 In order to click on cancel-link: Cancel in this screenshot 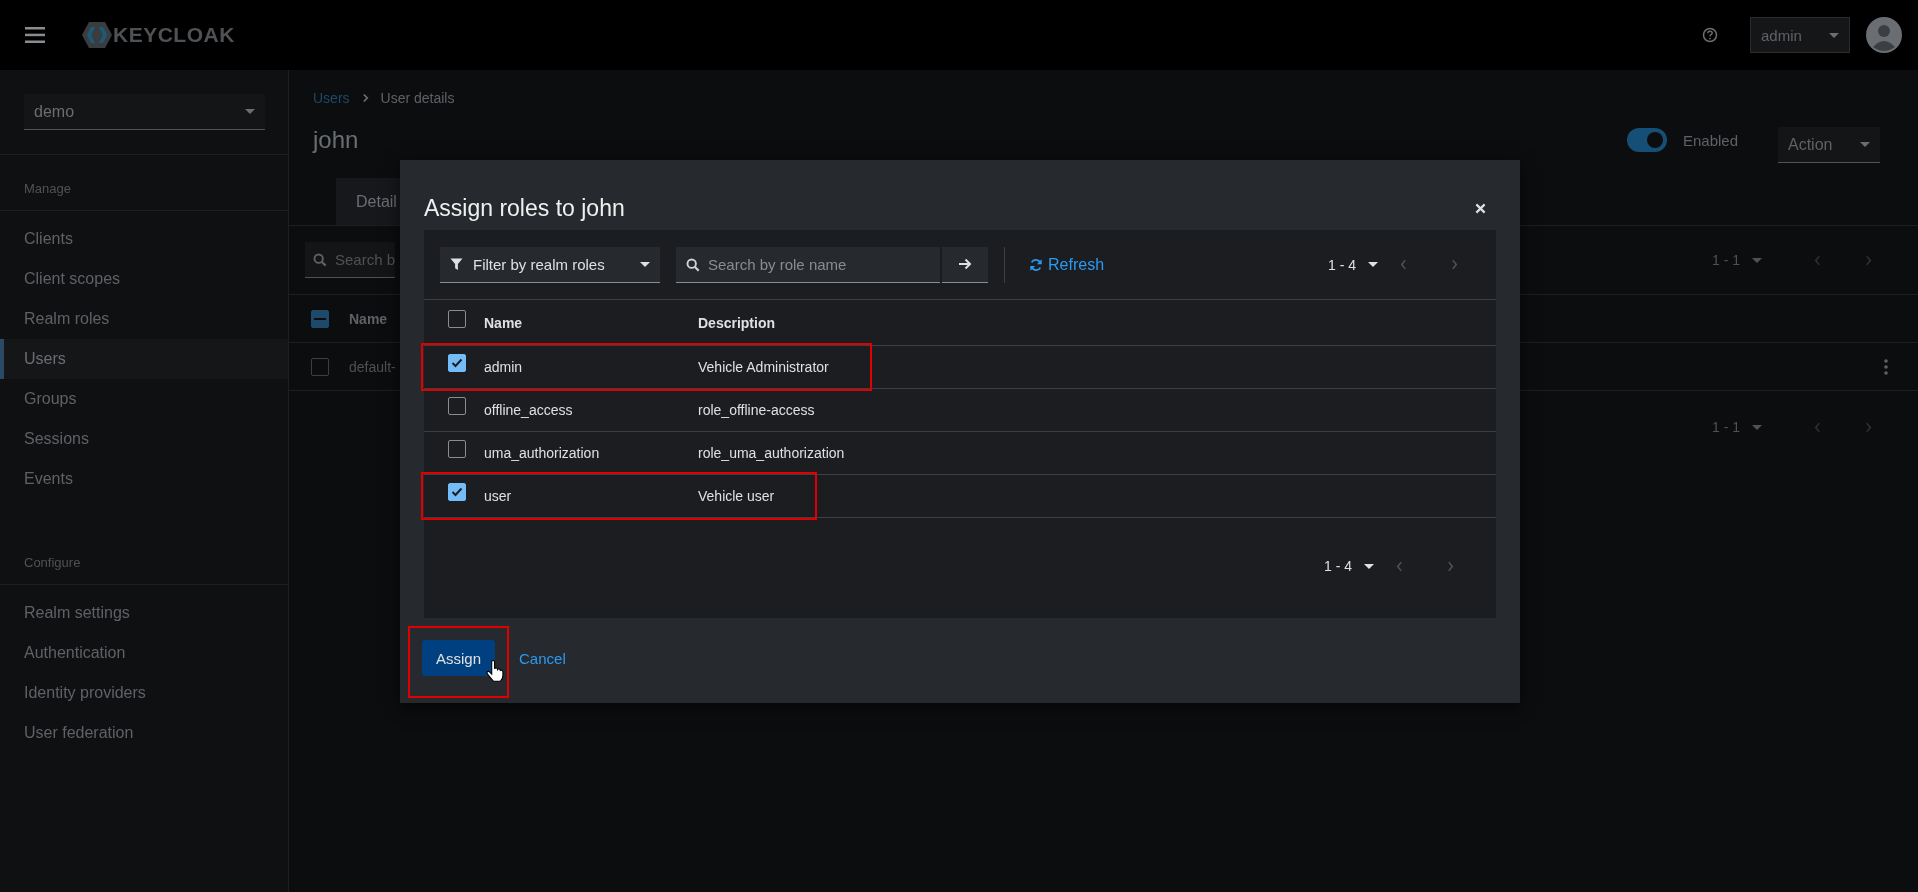, I will do `click(542, 658)`.